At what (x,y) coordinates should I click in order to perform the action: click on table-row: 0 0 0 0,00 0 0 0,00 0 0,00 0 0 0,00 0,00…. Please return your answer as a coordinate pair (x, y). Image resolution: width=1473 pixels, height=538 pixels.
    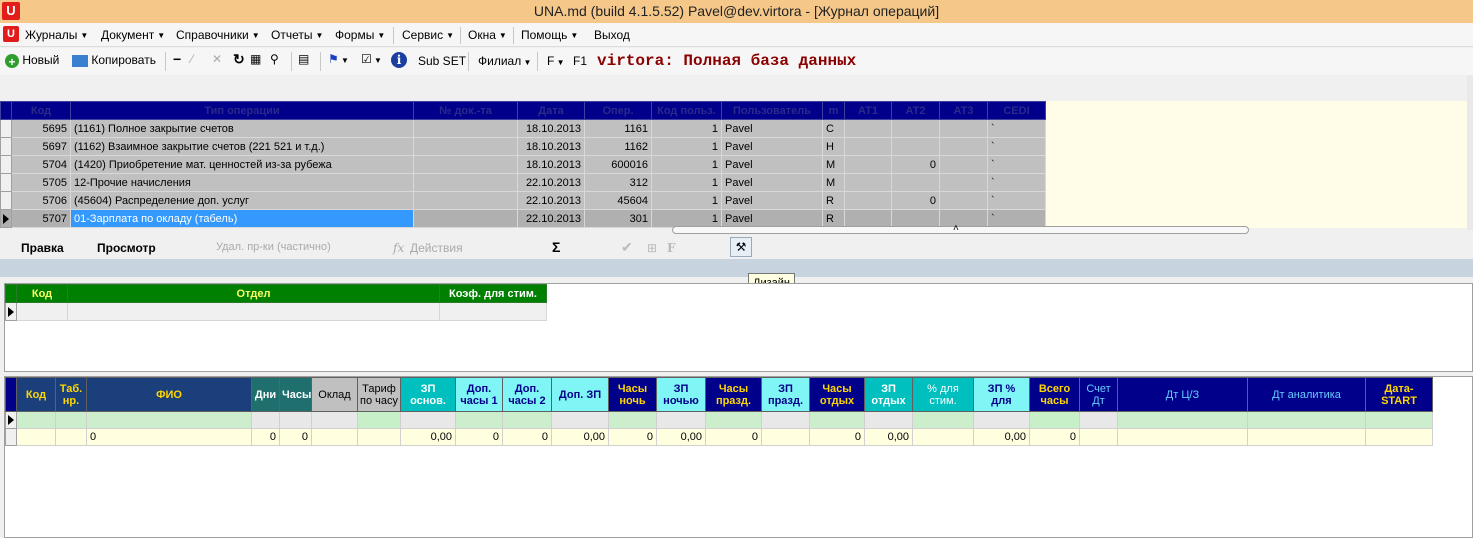
    Looking at the image, I should click on (719, 437).